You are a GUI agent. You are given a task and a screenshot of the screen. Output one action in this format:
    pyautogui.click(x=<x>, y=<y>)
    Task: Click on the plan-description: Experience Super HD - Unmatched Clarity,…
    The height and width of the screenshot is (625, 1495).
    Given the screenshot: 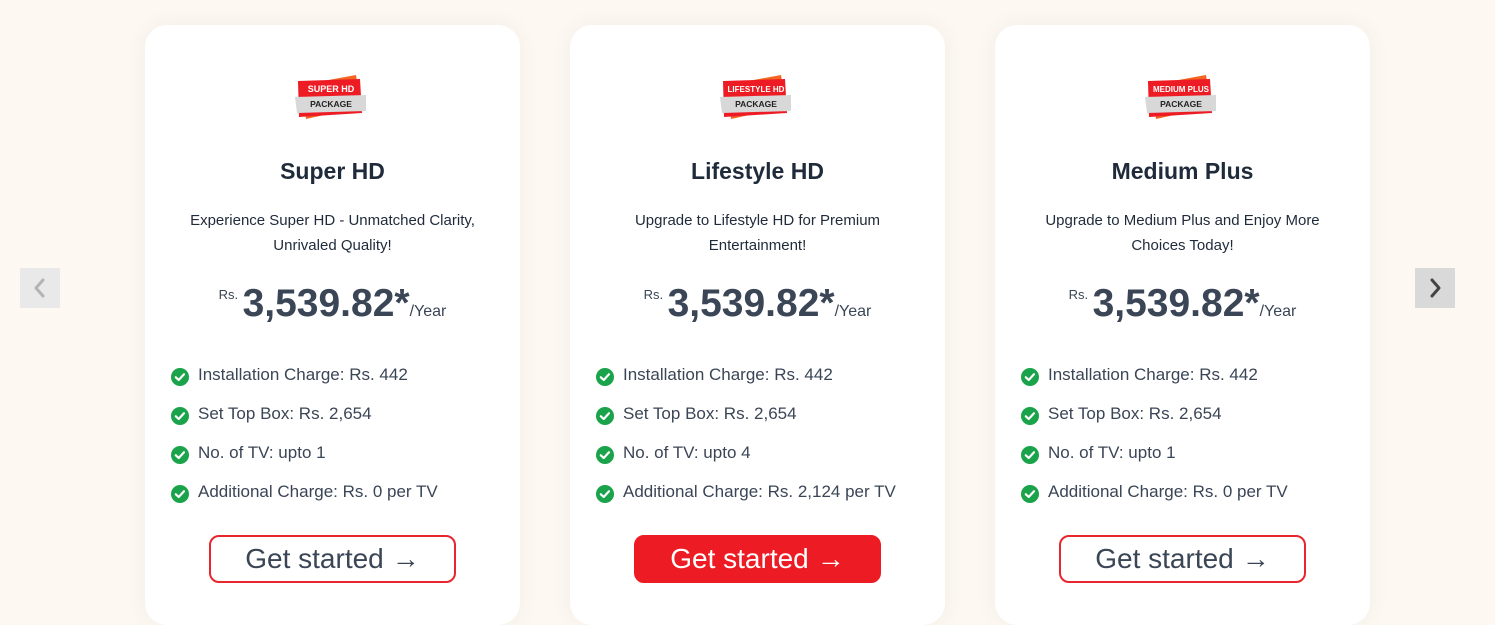 What is the action you would take?
    pyautogui.click(x=332, y=233)
    